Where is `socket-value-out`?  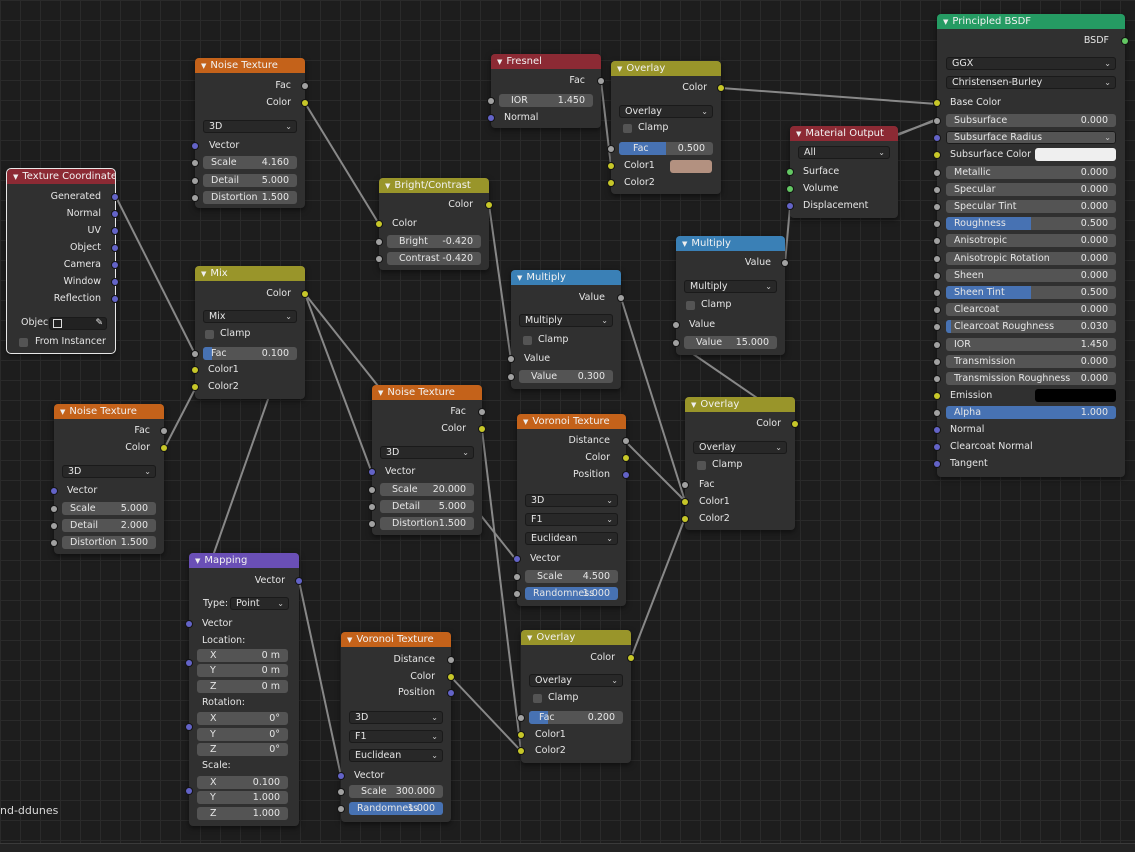 socket-value-out is located at coordinates (621, 298).